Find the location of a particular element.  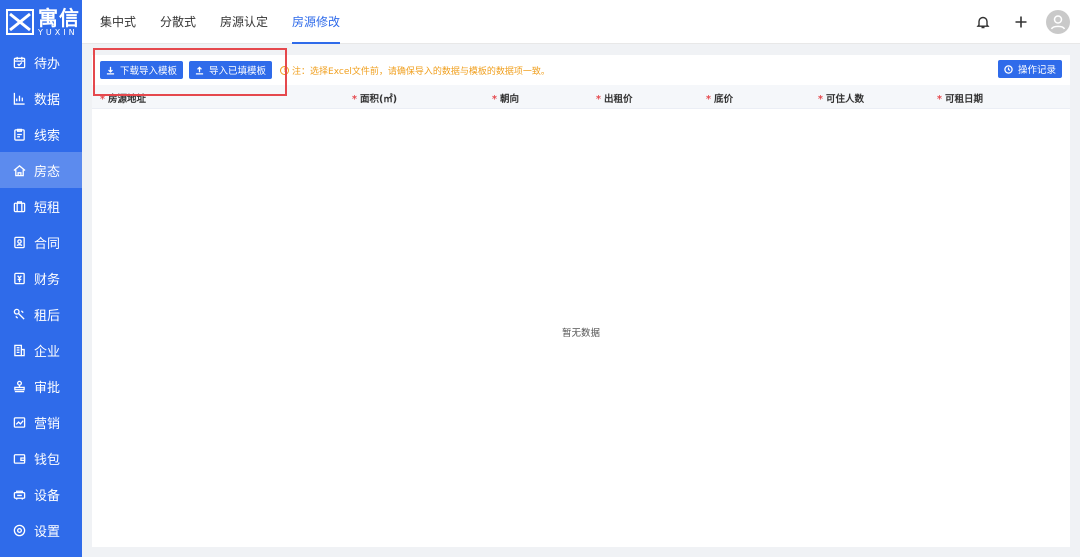

brand-name: 寓信 is located at coordinates (59, 17).